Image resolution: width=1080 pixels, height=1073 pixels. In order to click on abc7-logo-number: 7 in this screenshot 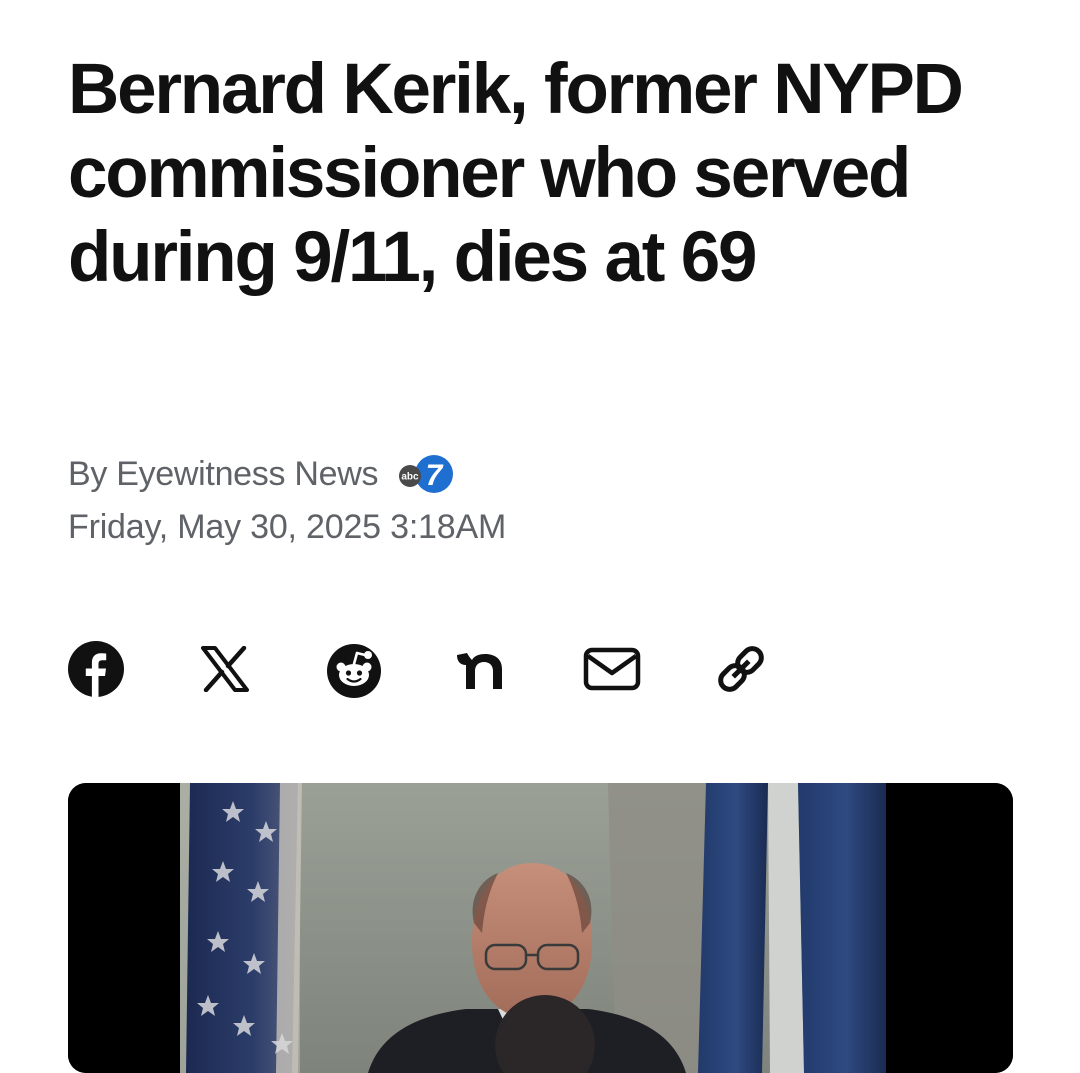, I will do `click(435, 475)`.